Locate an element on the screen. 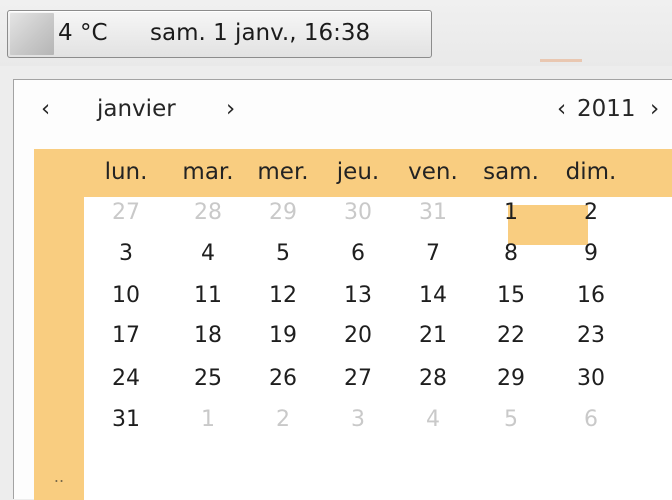  day-cell: 19 is located at coordinates (283, 336).